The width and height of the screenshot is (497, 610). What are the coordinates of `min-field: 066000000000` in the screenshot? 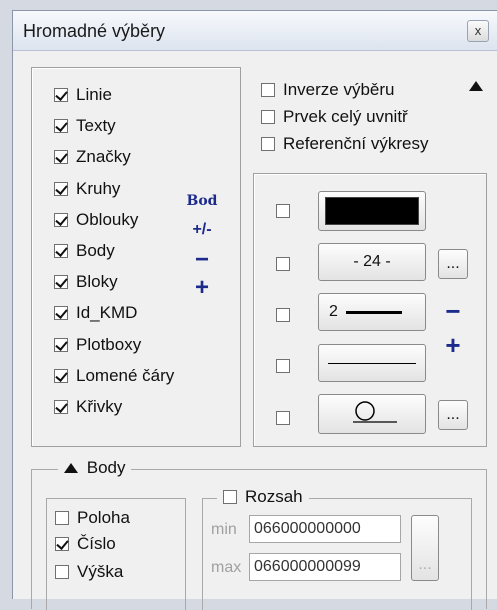 It's located at (325, 529).